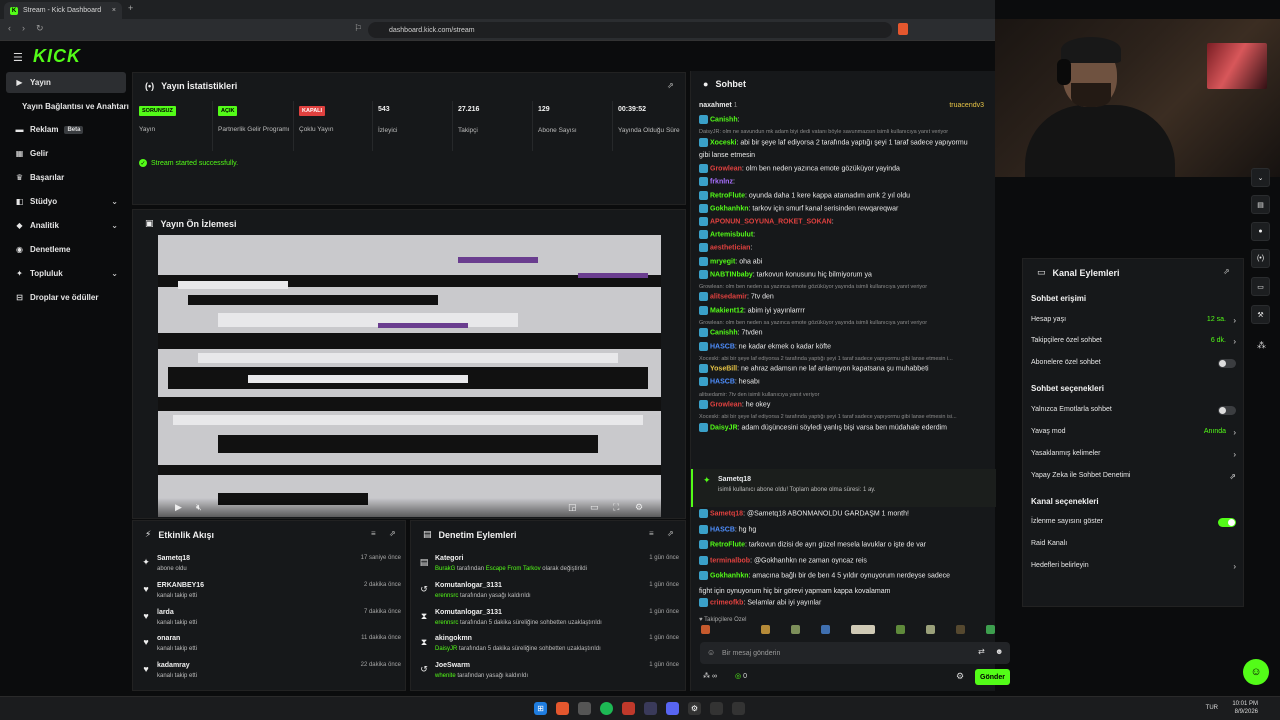 This screenshot has height=720, width=1280. What do you see at coordinates (358, 28) in the screenshot?
I see `bookmark-icon: ⚐` at bounding box center [358, 28].